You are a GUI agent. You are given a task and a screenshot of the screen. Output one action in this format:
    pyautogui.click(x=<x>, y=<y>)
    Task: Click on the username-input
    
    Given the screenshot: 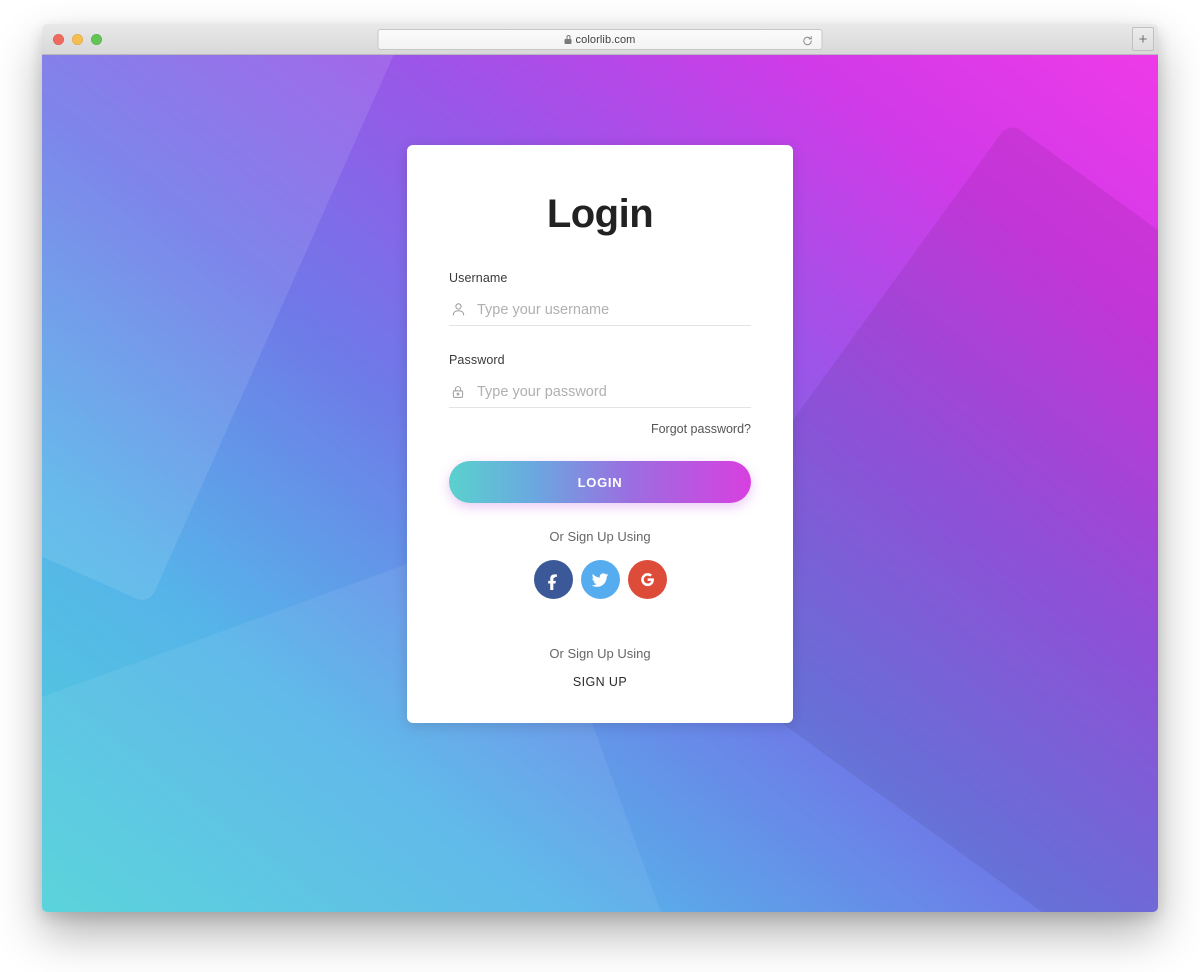 What is the action you would take?
    pyautogui.click(x=614, y=309)
    